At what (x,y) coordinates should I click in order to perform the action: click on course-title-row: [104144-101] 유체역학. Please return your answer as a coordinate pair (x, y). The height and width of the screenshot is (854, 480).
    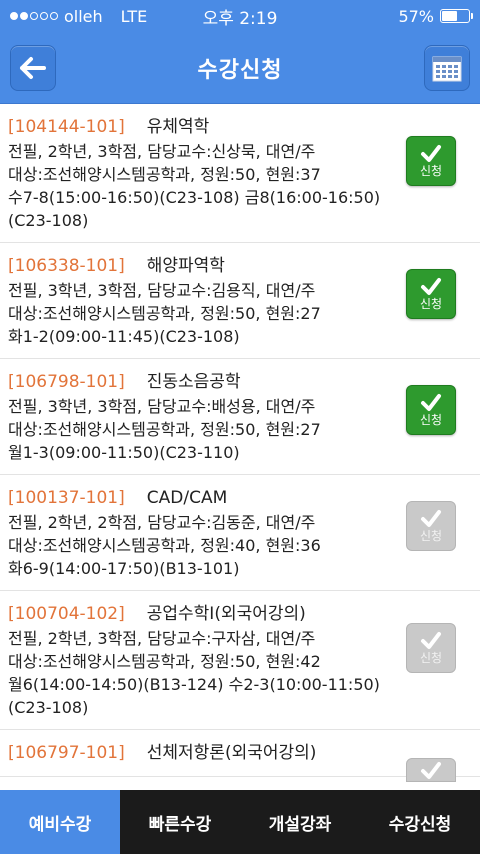
    Looking at the image, I should click on (240, 127).